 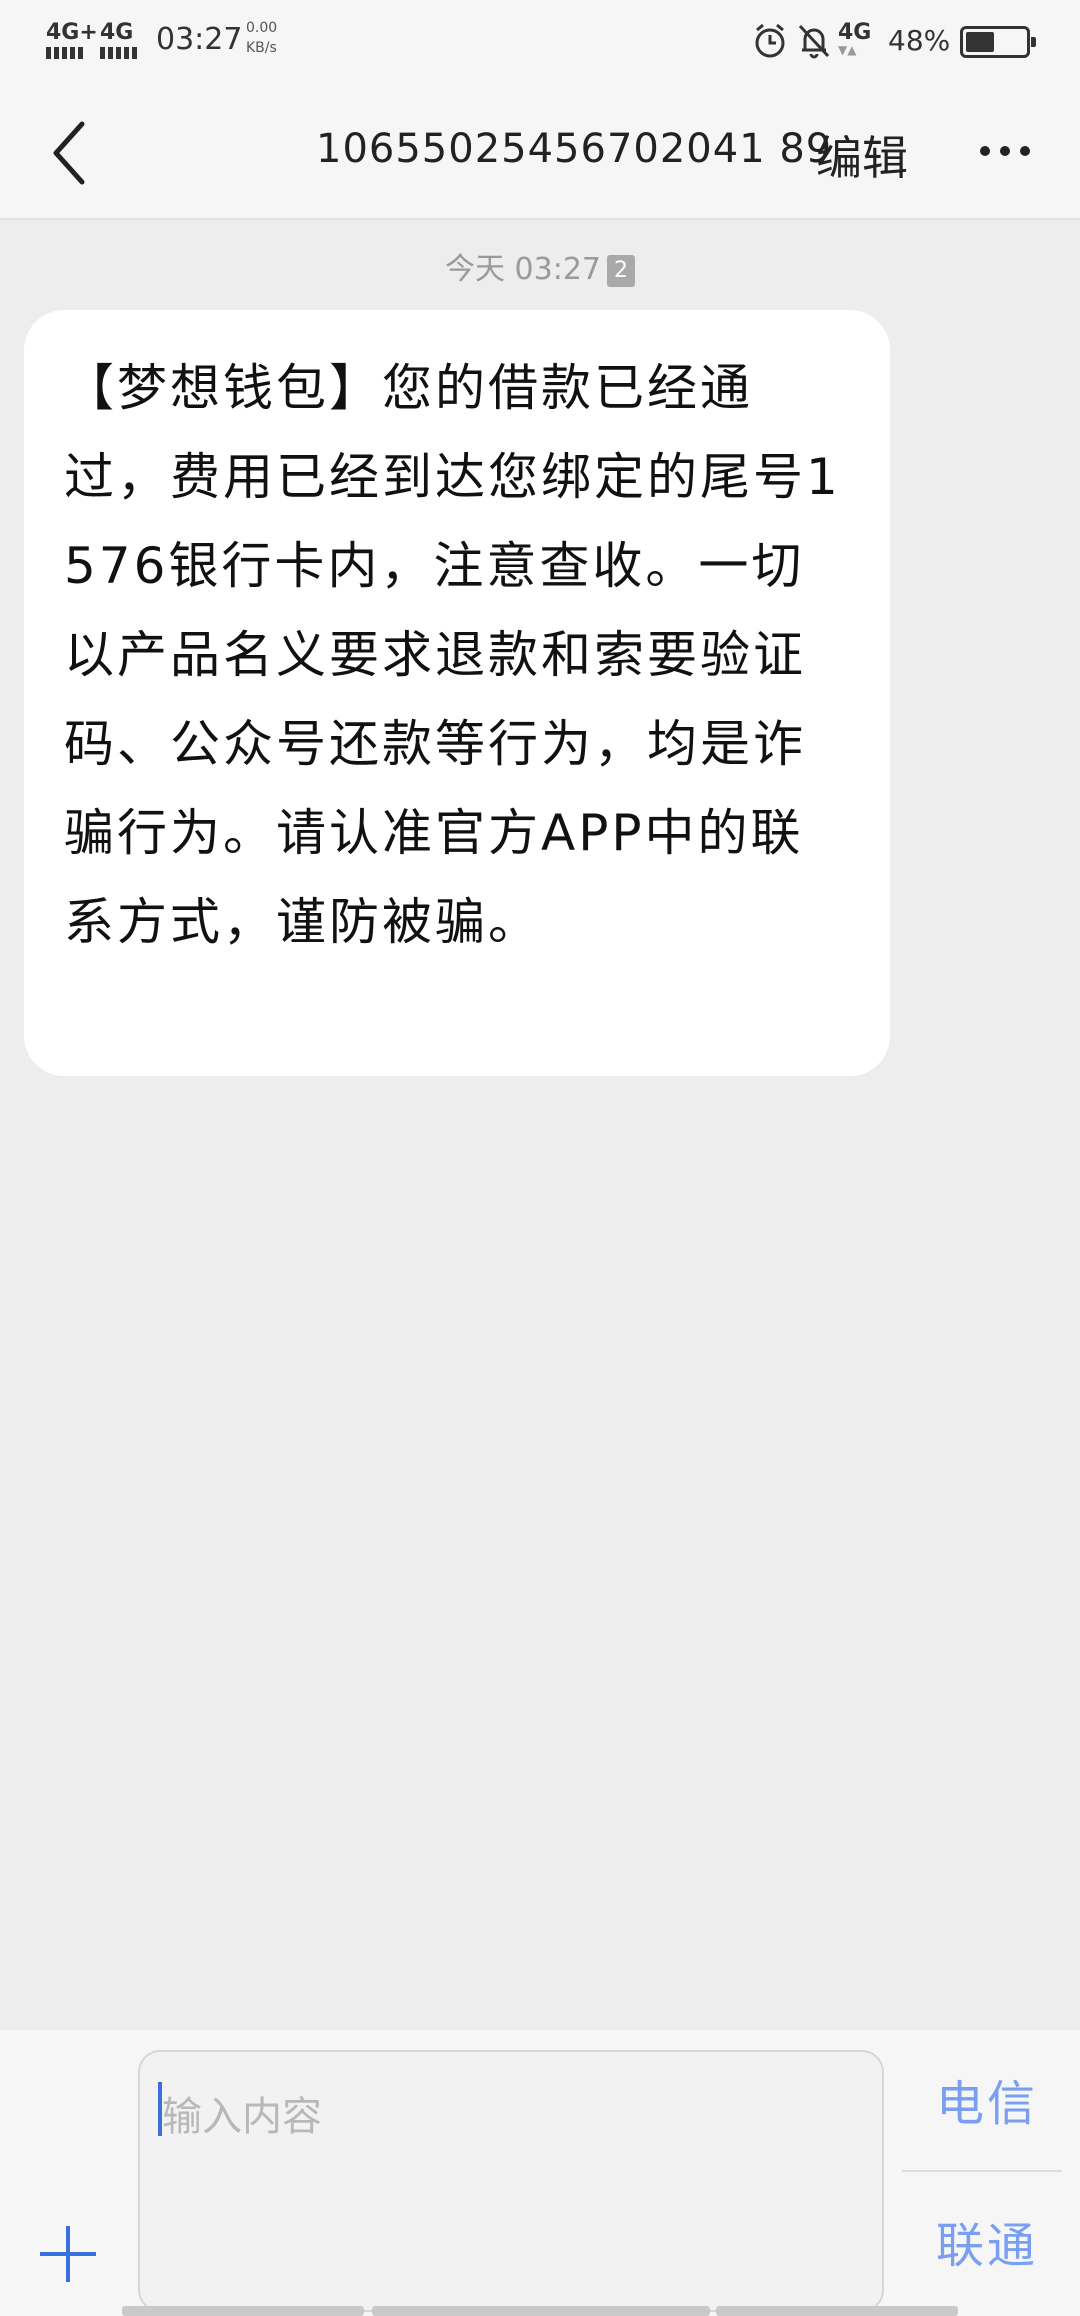 I want to click on add-attachment-button, so click(x=68, y=2254).